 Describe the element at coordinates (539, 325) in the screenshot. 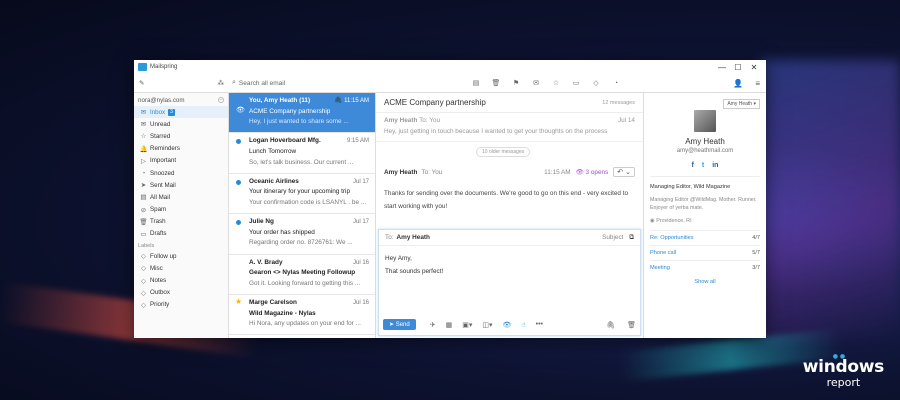

I see `more-icon: •••` at that location.